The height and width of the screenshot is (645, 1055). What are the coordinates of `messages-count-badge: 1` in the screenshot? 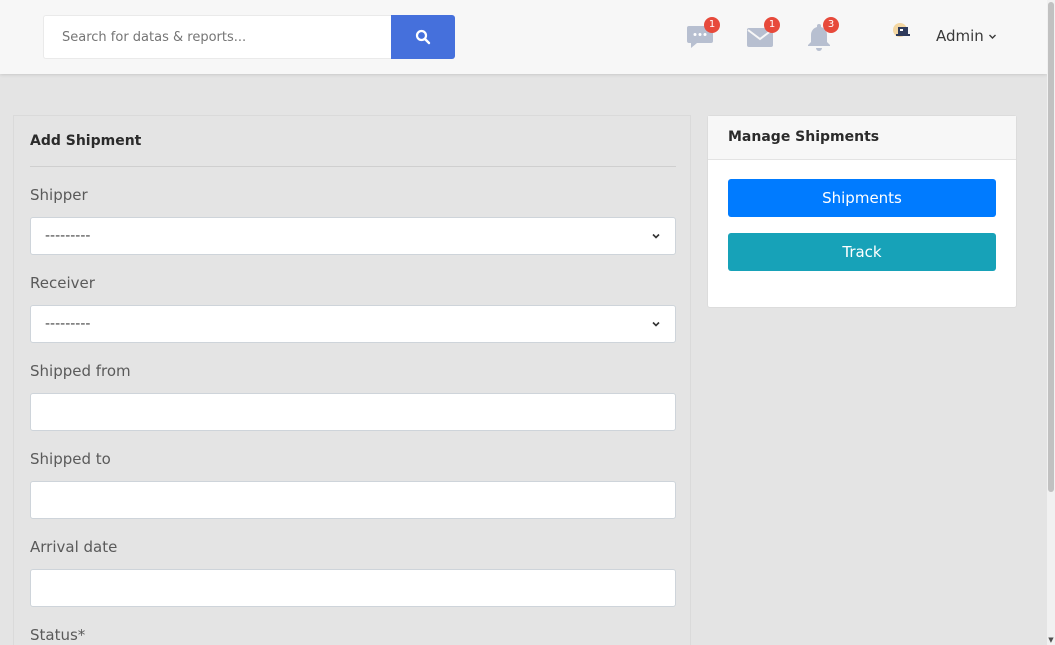 It's located at (712, 25).